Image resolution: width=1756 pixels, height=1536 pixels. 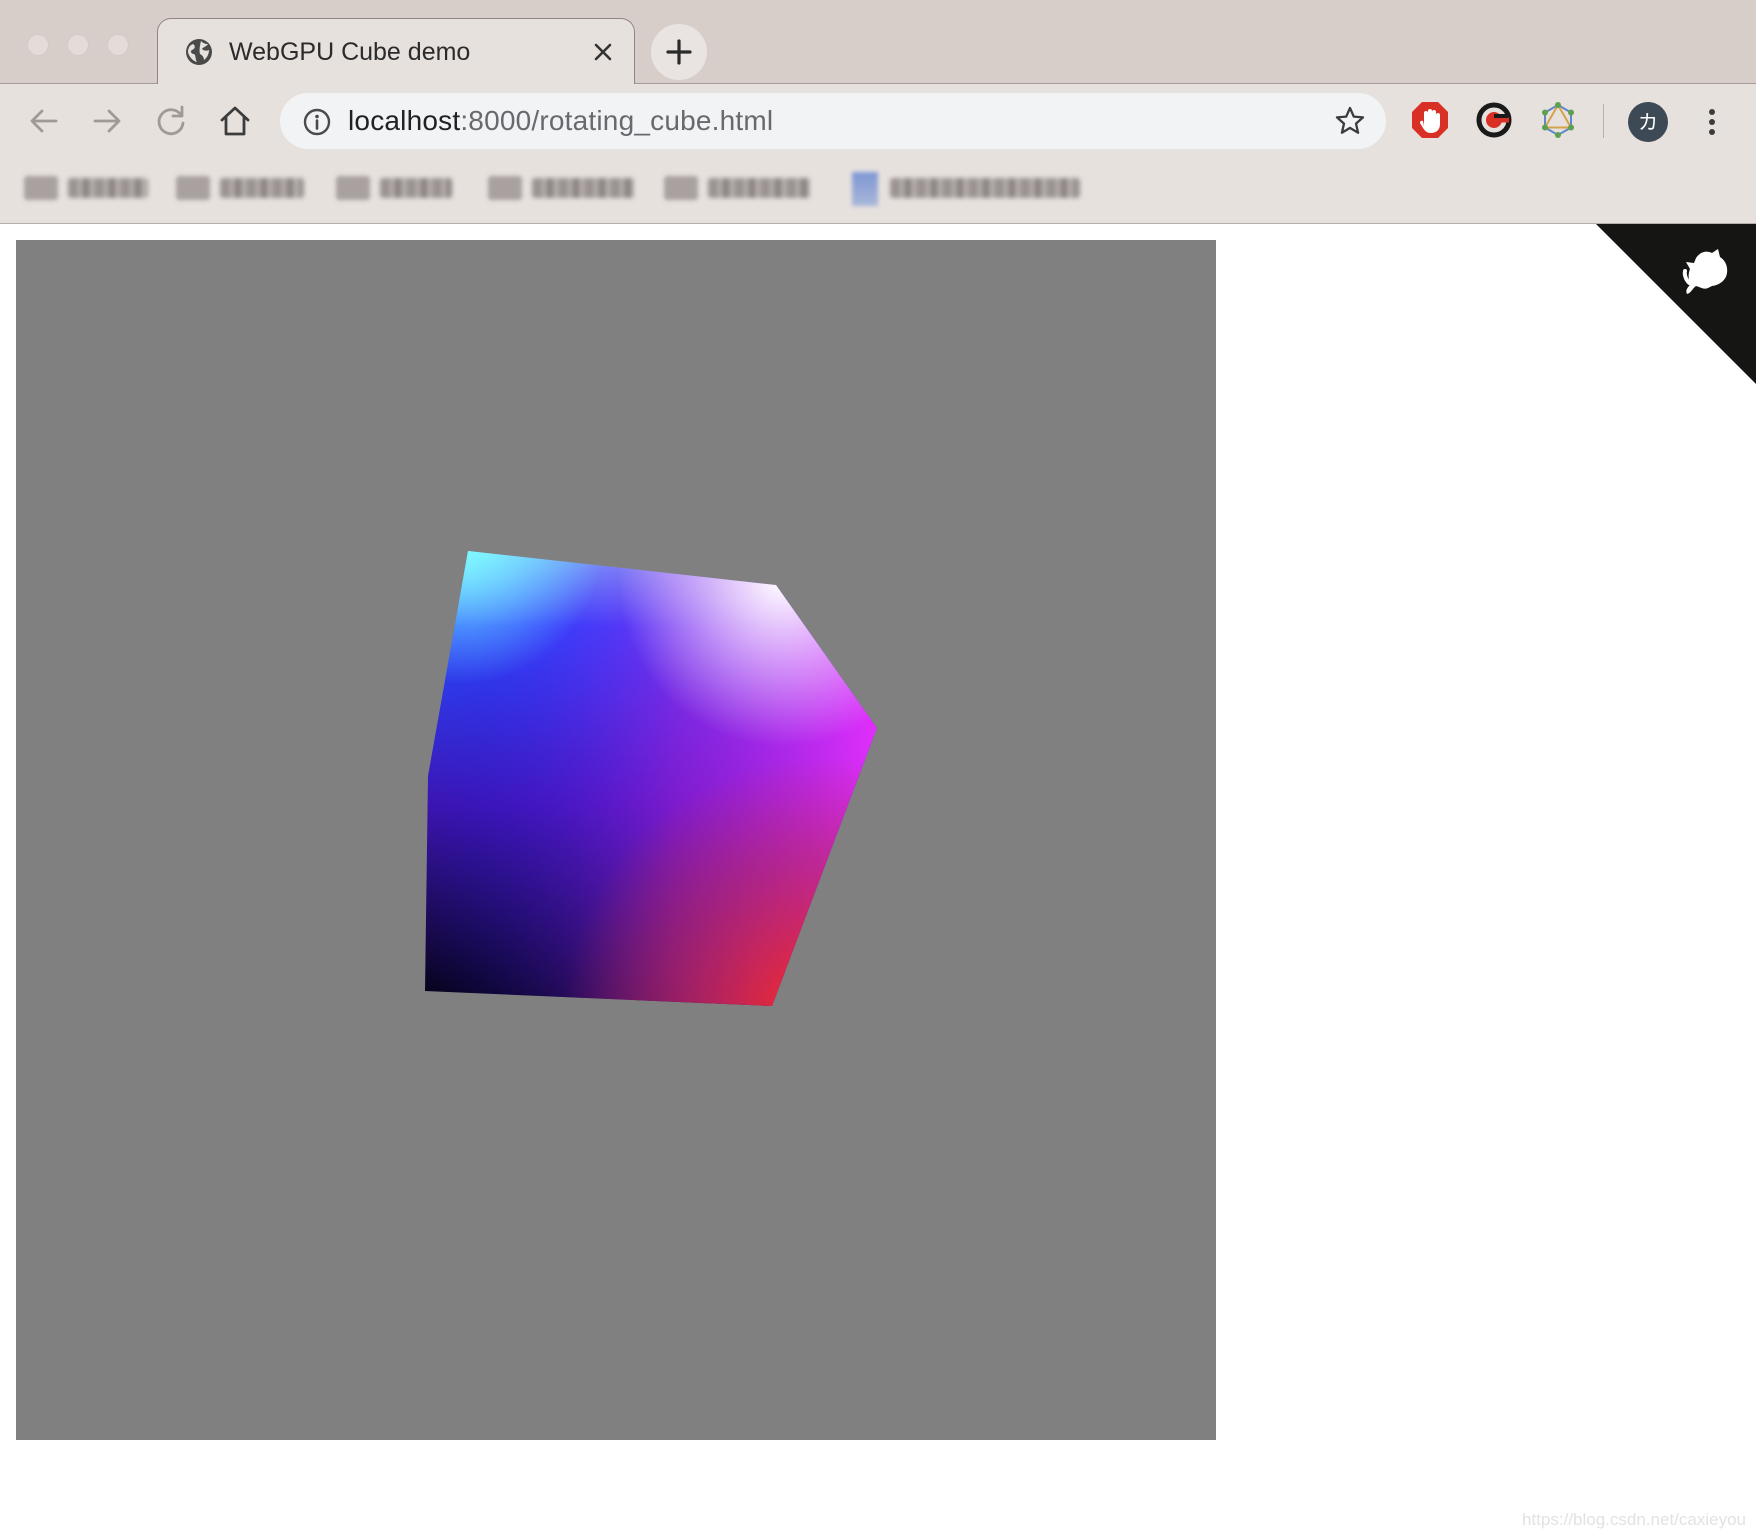 I want to click on rotating-cube, so click(x=651, y=778).